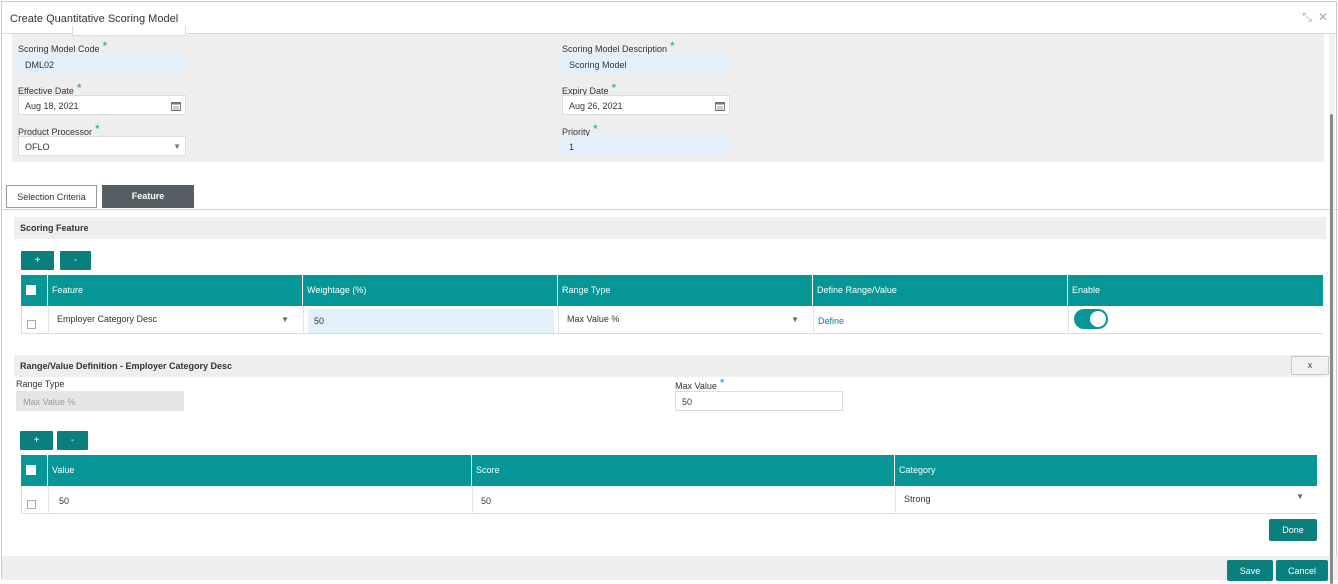 The height and width of the screenshot is (584, 1338). Describe the element at coordinates (593, 319) in the screenshot. I see `range-type-value: Max Value %` at that location.